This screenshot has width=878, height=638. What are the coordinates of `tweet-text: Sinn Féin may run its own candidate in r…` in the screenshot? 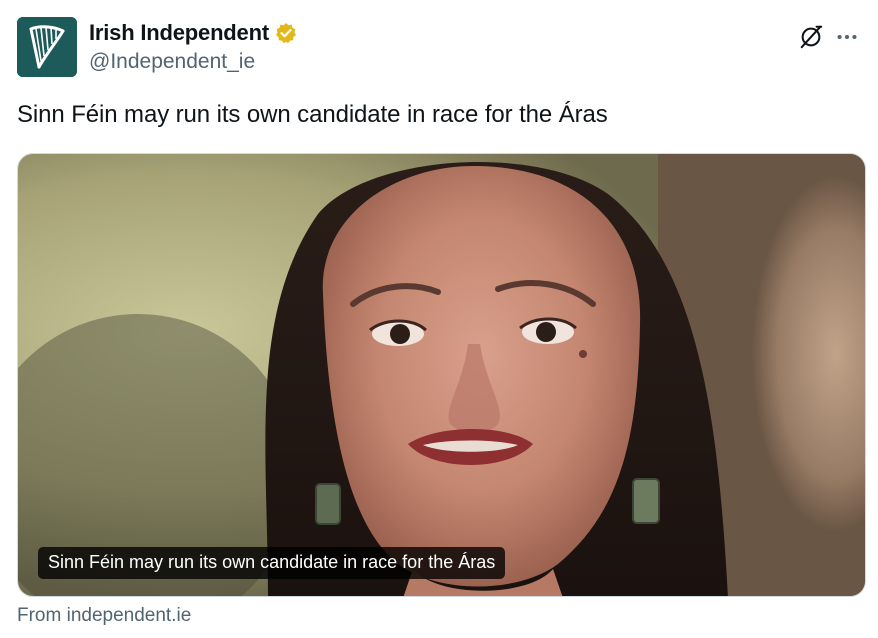 It's located at (312, 114).